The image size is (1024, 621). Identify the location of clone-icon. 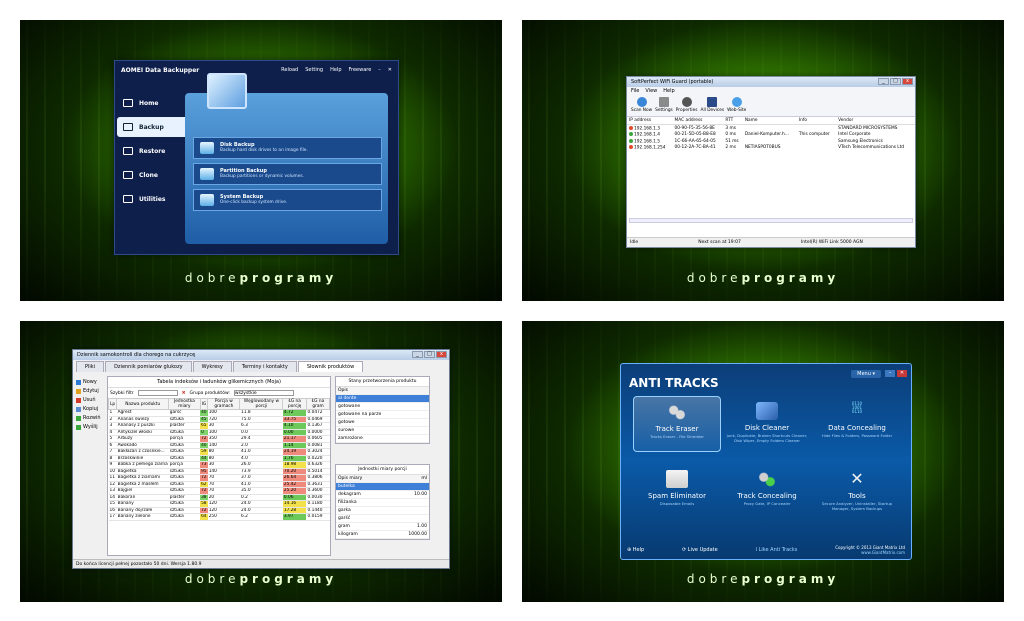
(128, 175).